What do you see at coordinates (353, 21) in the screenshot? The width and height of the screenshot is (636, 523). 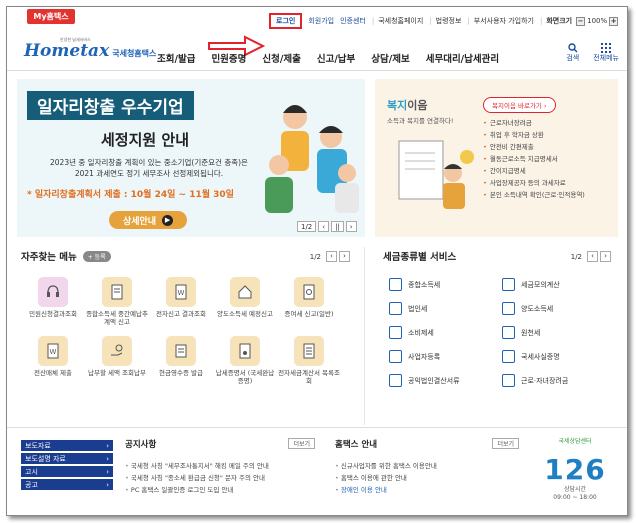 I see `cert-center-link: 인증센터` at bounding box center [353, 21].